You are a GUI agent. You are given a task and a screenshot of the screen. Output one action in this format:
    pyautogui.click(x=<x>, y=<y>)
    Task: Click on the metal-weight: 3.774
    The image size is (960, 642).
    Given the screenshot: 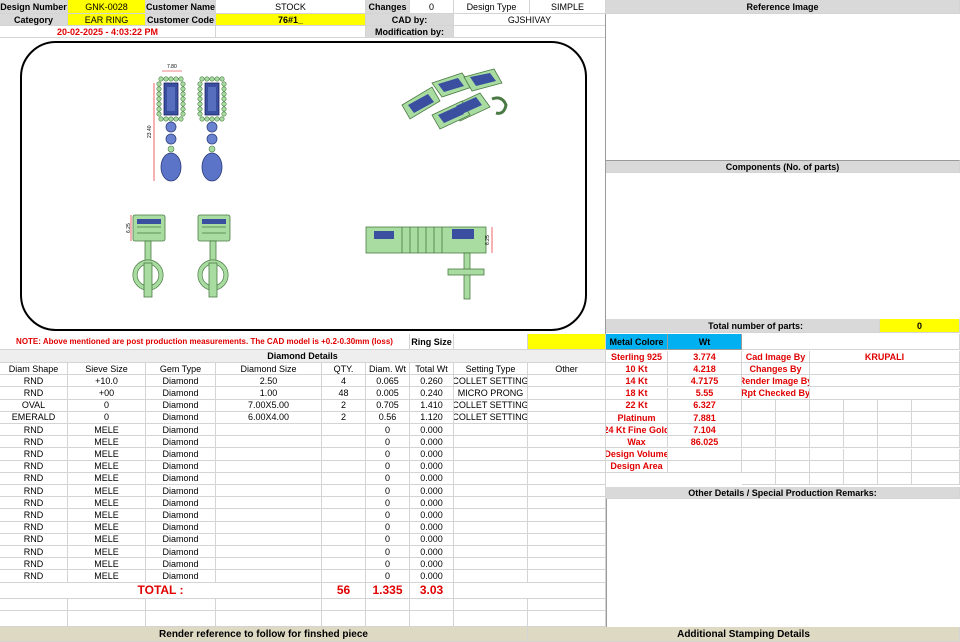 What is the action you would take?
    pyautogui.click(x=705, y=357)
    